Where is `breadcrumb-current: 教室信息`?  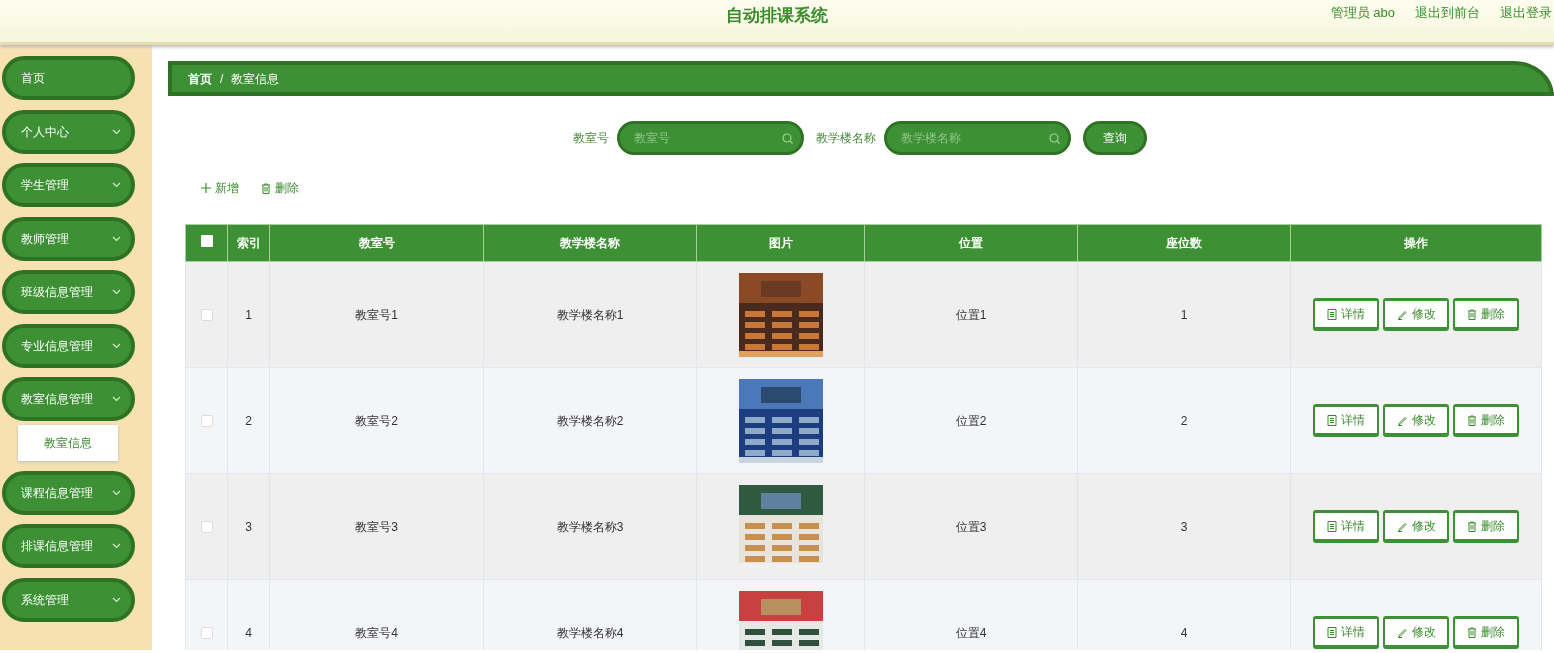 breadcrumb-current: 教室信息 is located at coordinates (255, 79).